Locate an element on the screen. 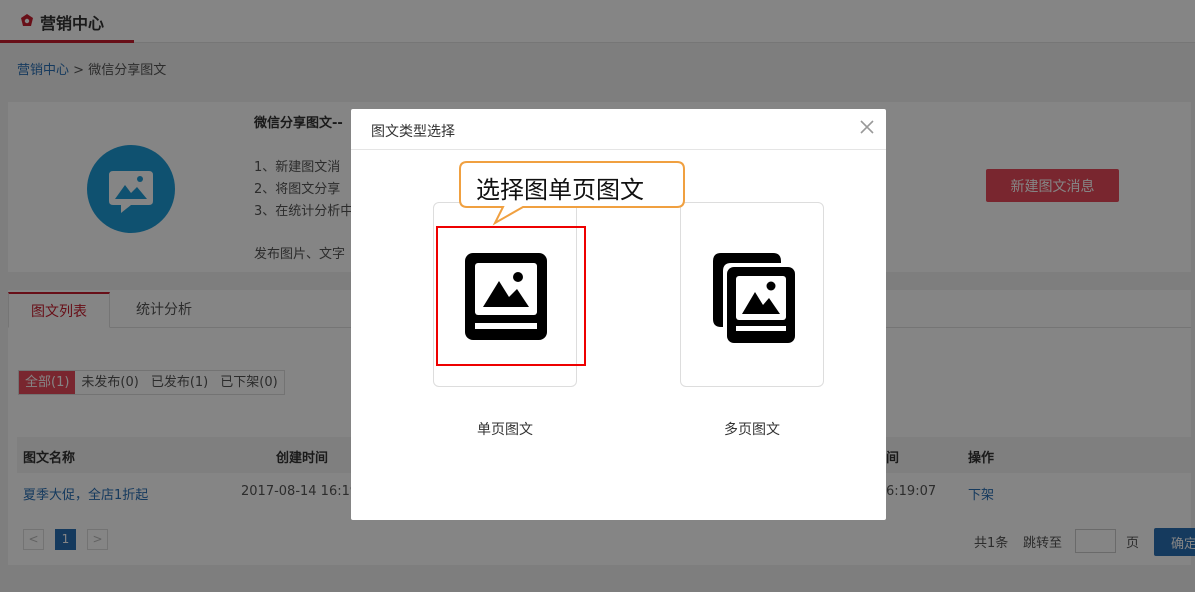 The height and width of the screenshot is (592, 1195). multi-page-label: 多页图文 is located at coordinates (752, 430).